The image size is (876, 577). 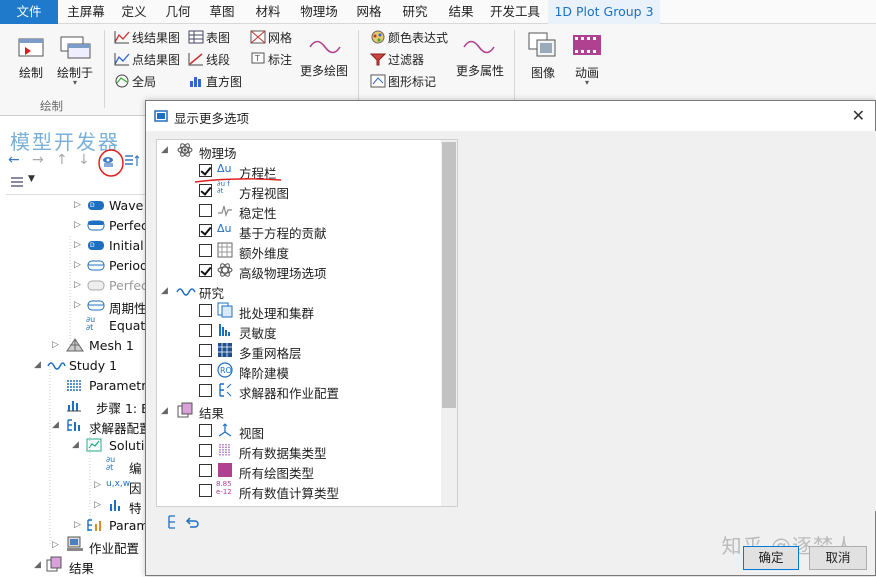 I want to click on checkbox-multigrid, so click(x=205, y=350).